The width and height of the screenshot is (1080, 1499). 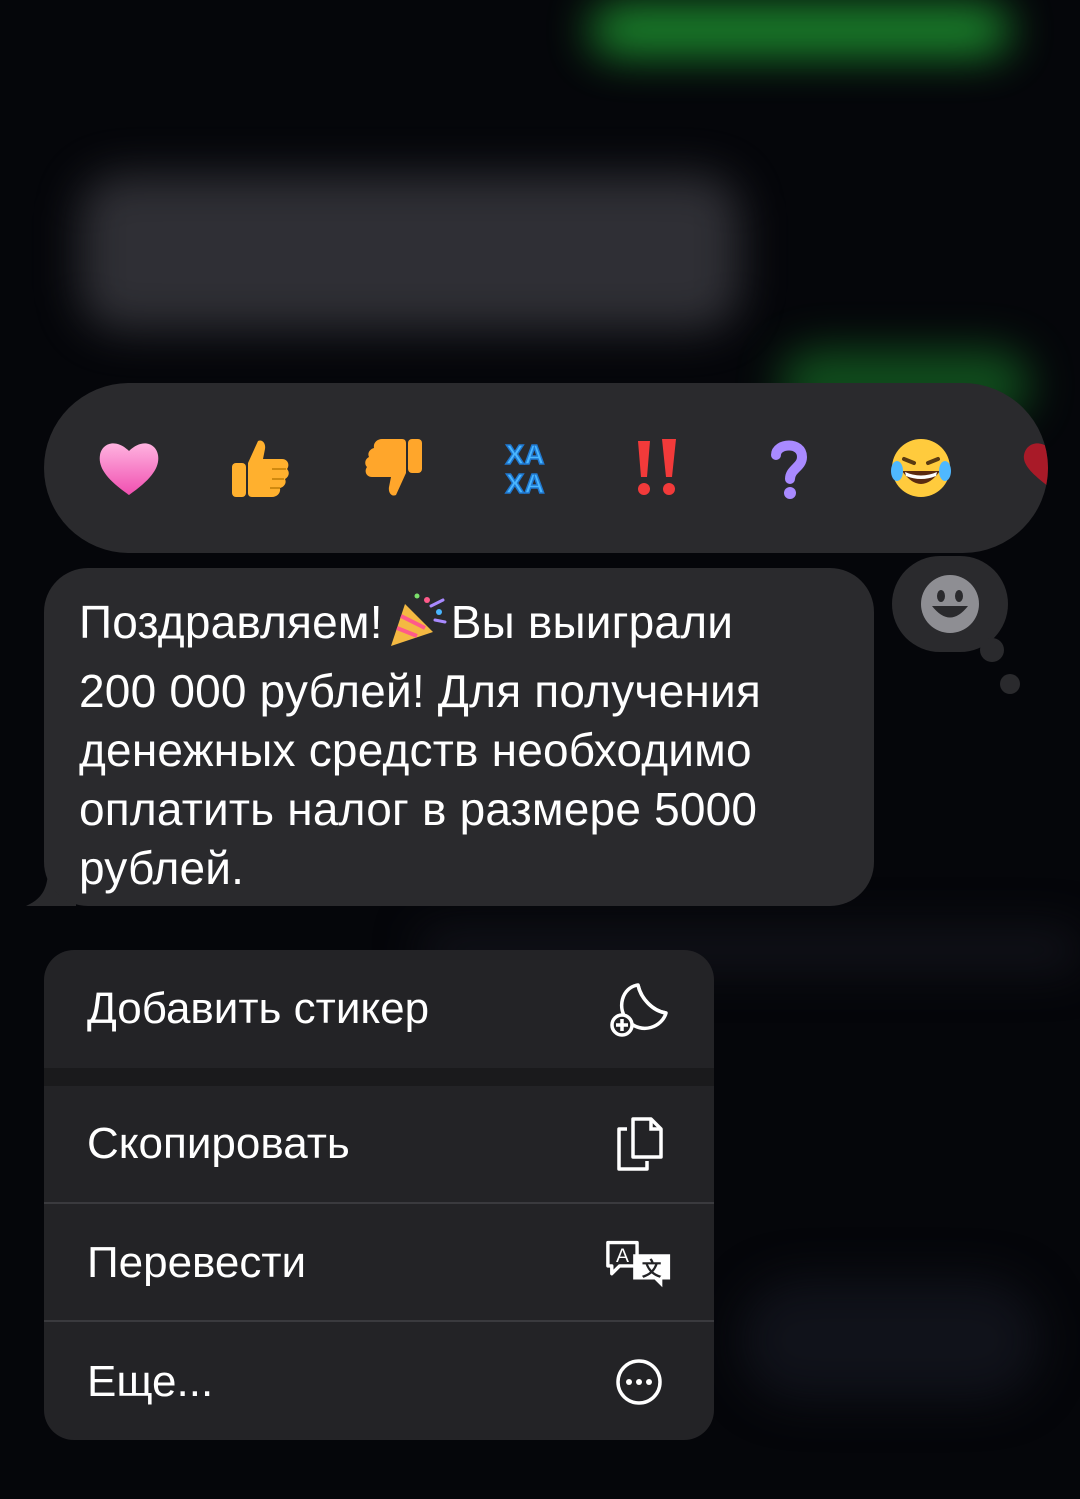 I want to click on reaction-question, so click(x=789, y=468).